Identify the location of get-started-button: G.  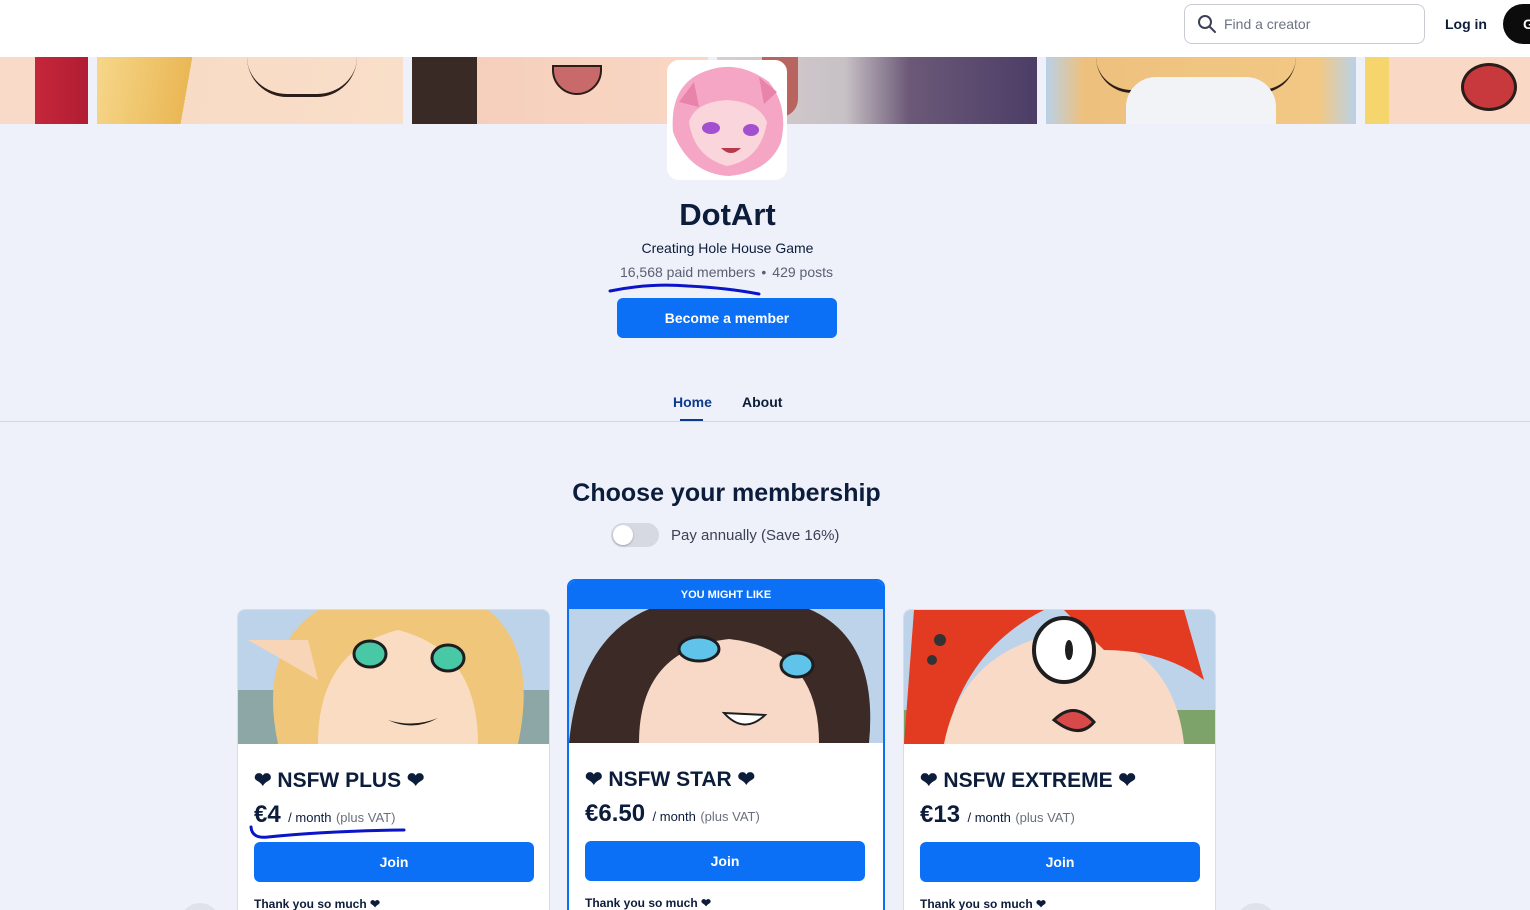
(1516, 24).